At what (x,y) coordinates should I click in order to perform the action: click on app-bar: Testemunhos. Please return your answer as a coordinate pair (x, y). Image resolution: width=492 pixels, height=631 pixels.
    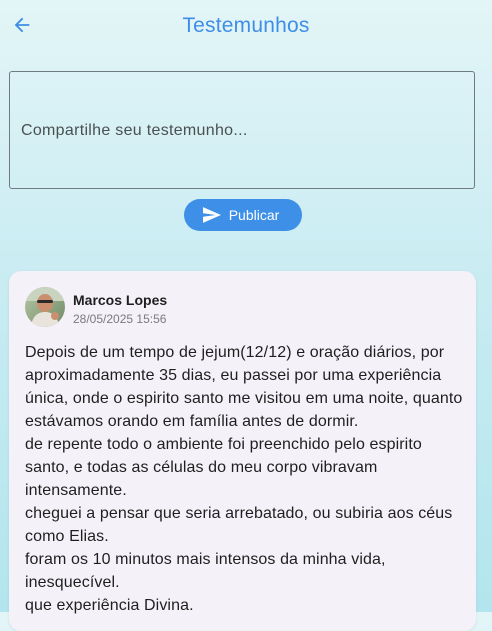
    Looking at the image, I should click on (246, 27).